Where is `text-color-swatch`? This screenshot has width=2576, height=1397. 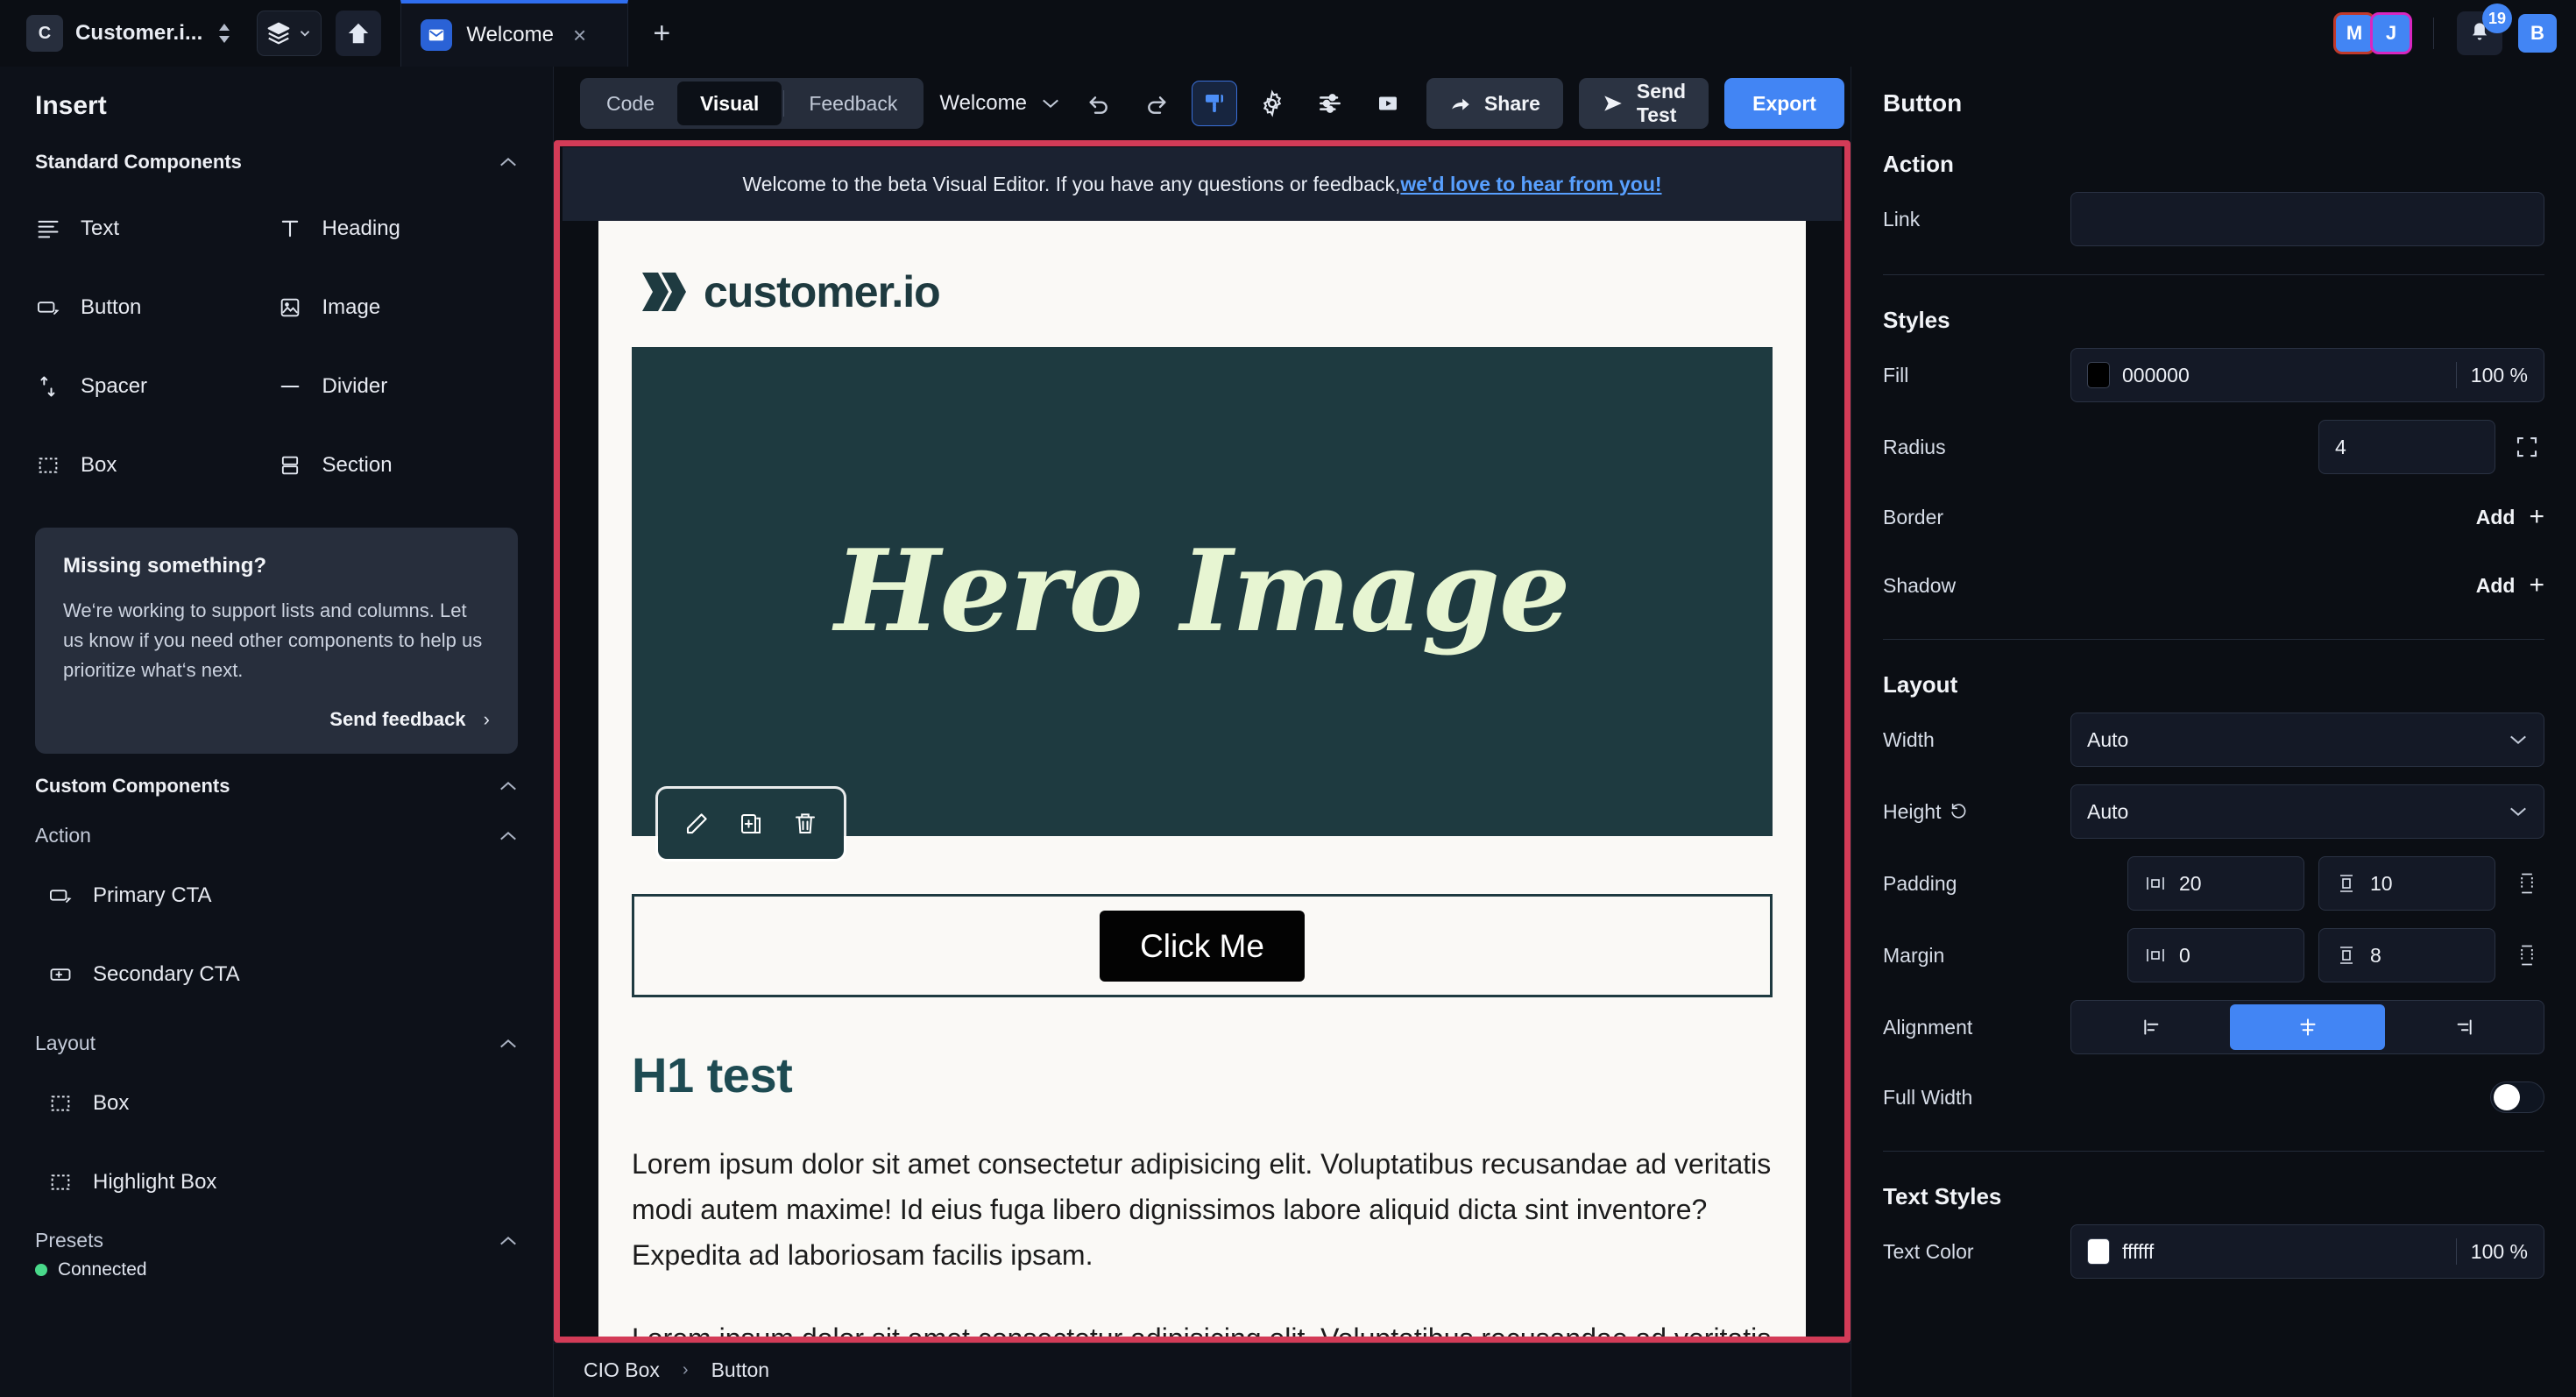
text-color-swatch is located at coordinates (2098, 1252).